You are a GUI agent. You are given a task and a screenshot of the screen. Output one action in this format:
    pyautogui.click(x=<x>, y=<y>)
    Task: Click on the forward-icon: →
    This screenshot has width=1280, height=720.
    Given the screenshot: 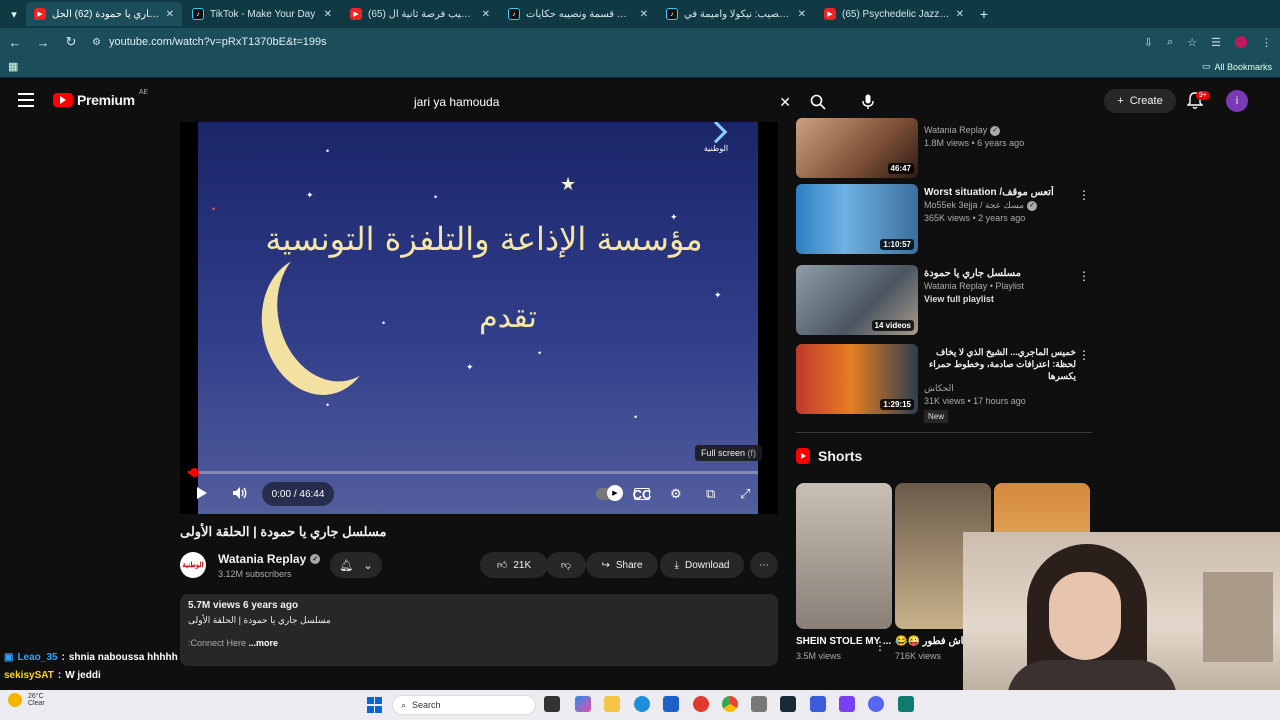 What is the action you would take?
    pyautogui.click(x=43, y=42)
    